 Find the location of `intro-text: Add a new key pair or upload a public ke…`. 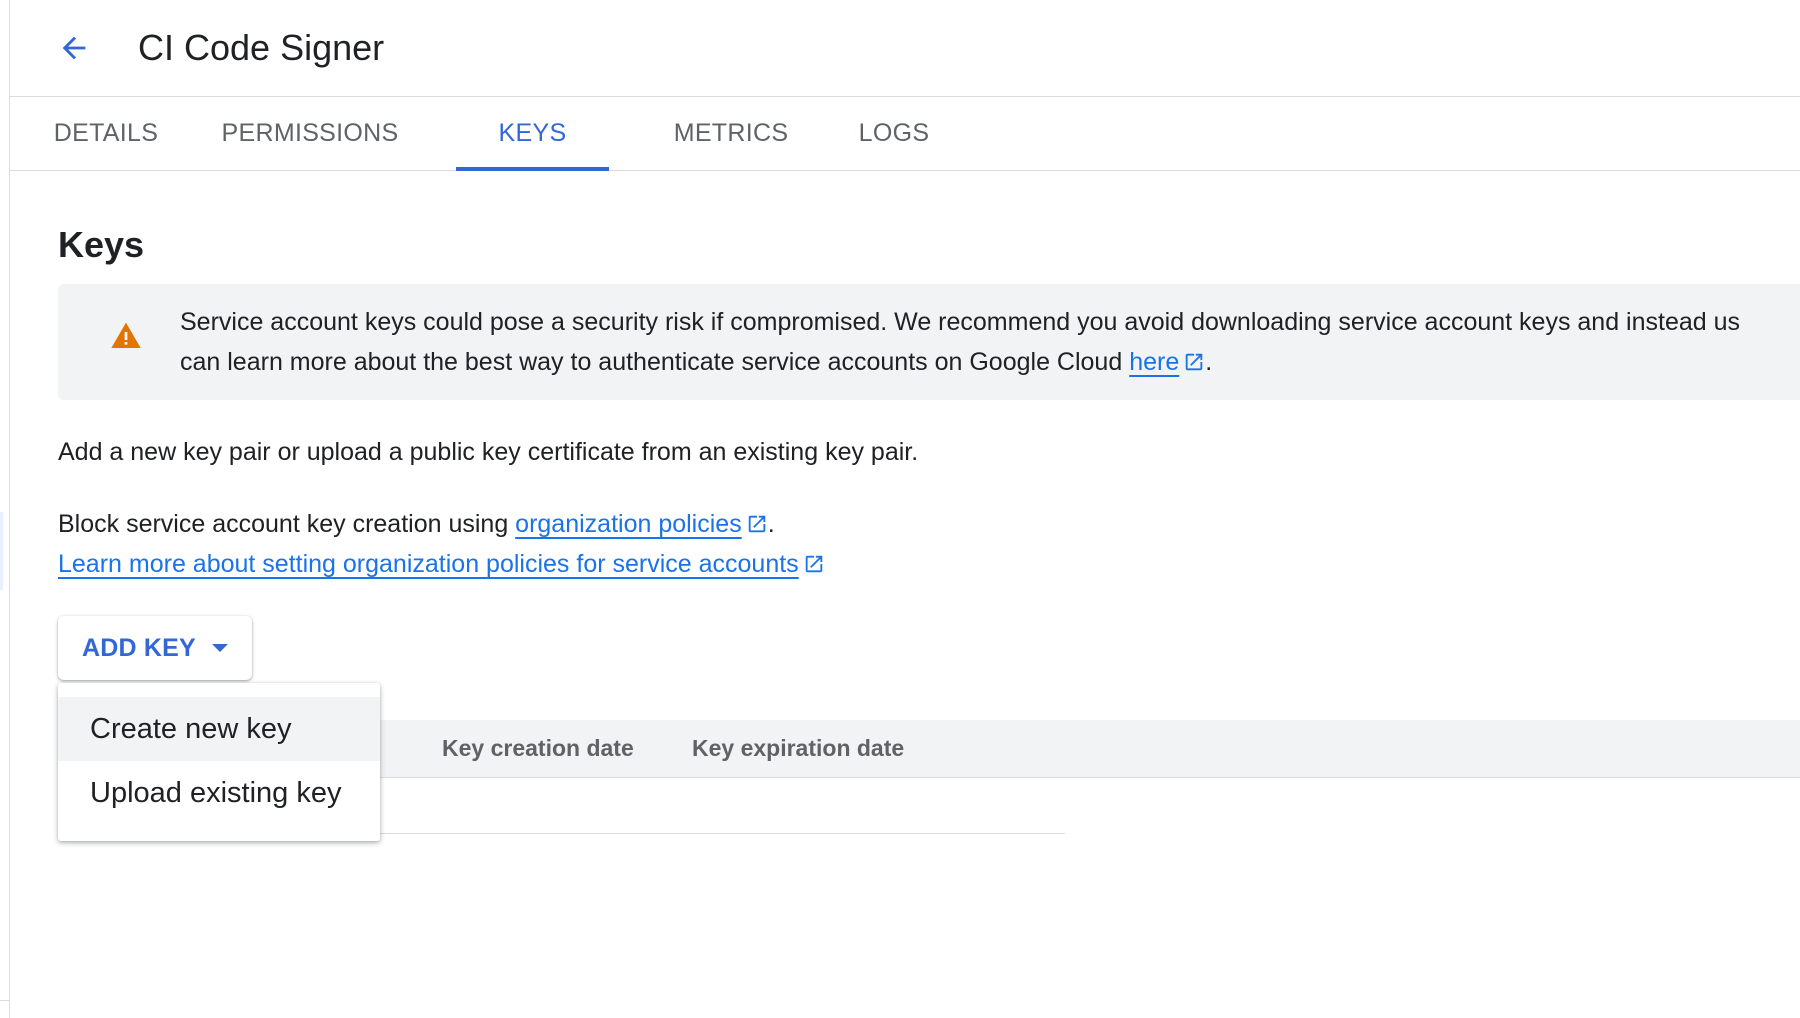

intro-text: Add a new key pair or upload a public ke… is located at coordinates (488, 452).